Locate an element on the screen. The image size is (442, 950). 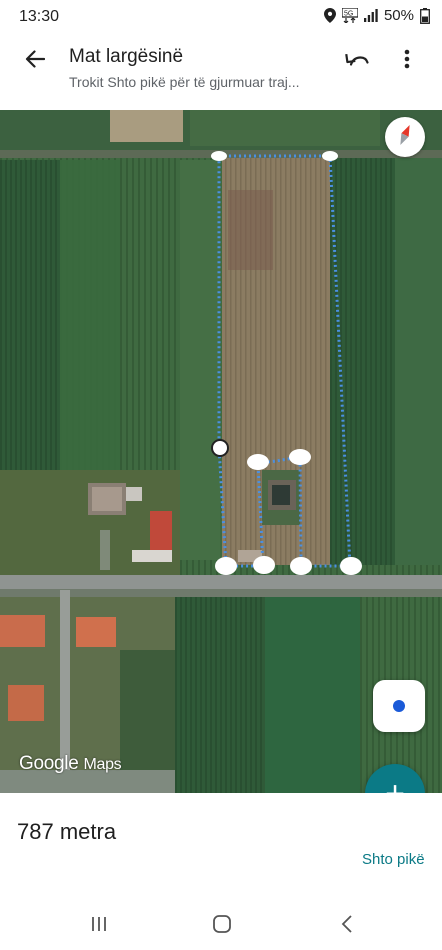
svg-text: 5G is located at coordinates (348, 14).